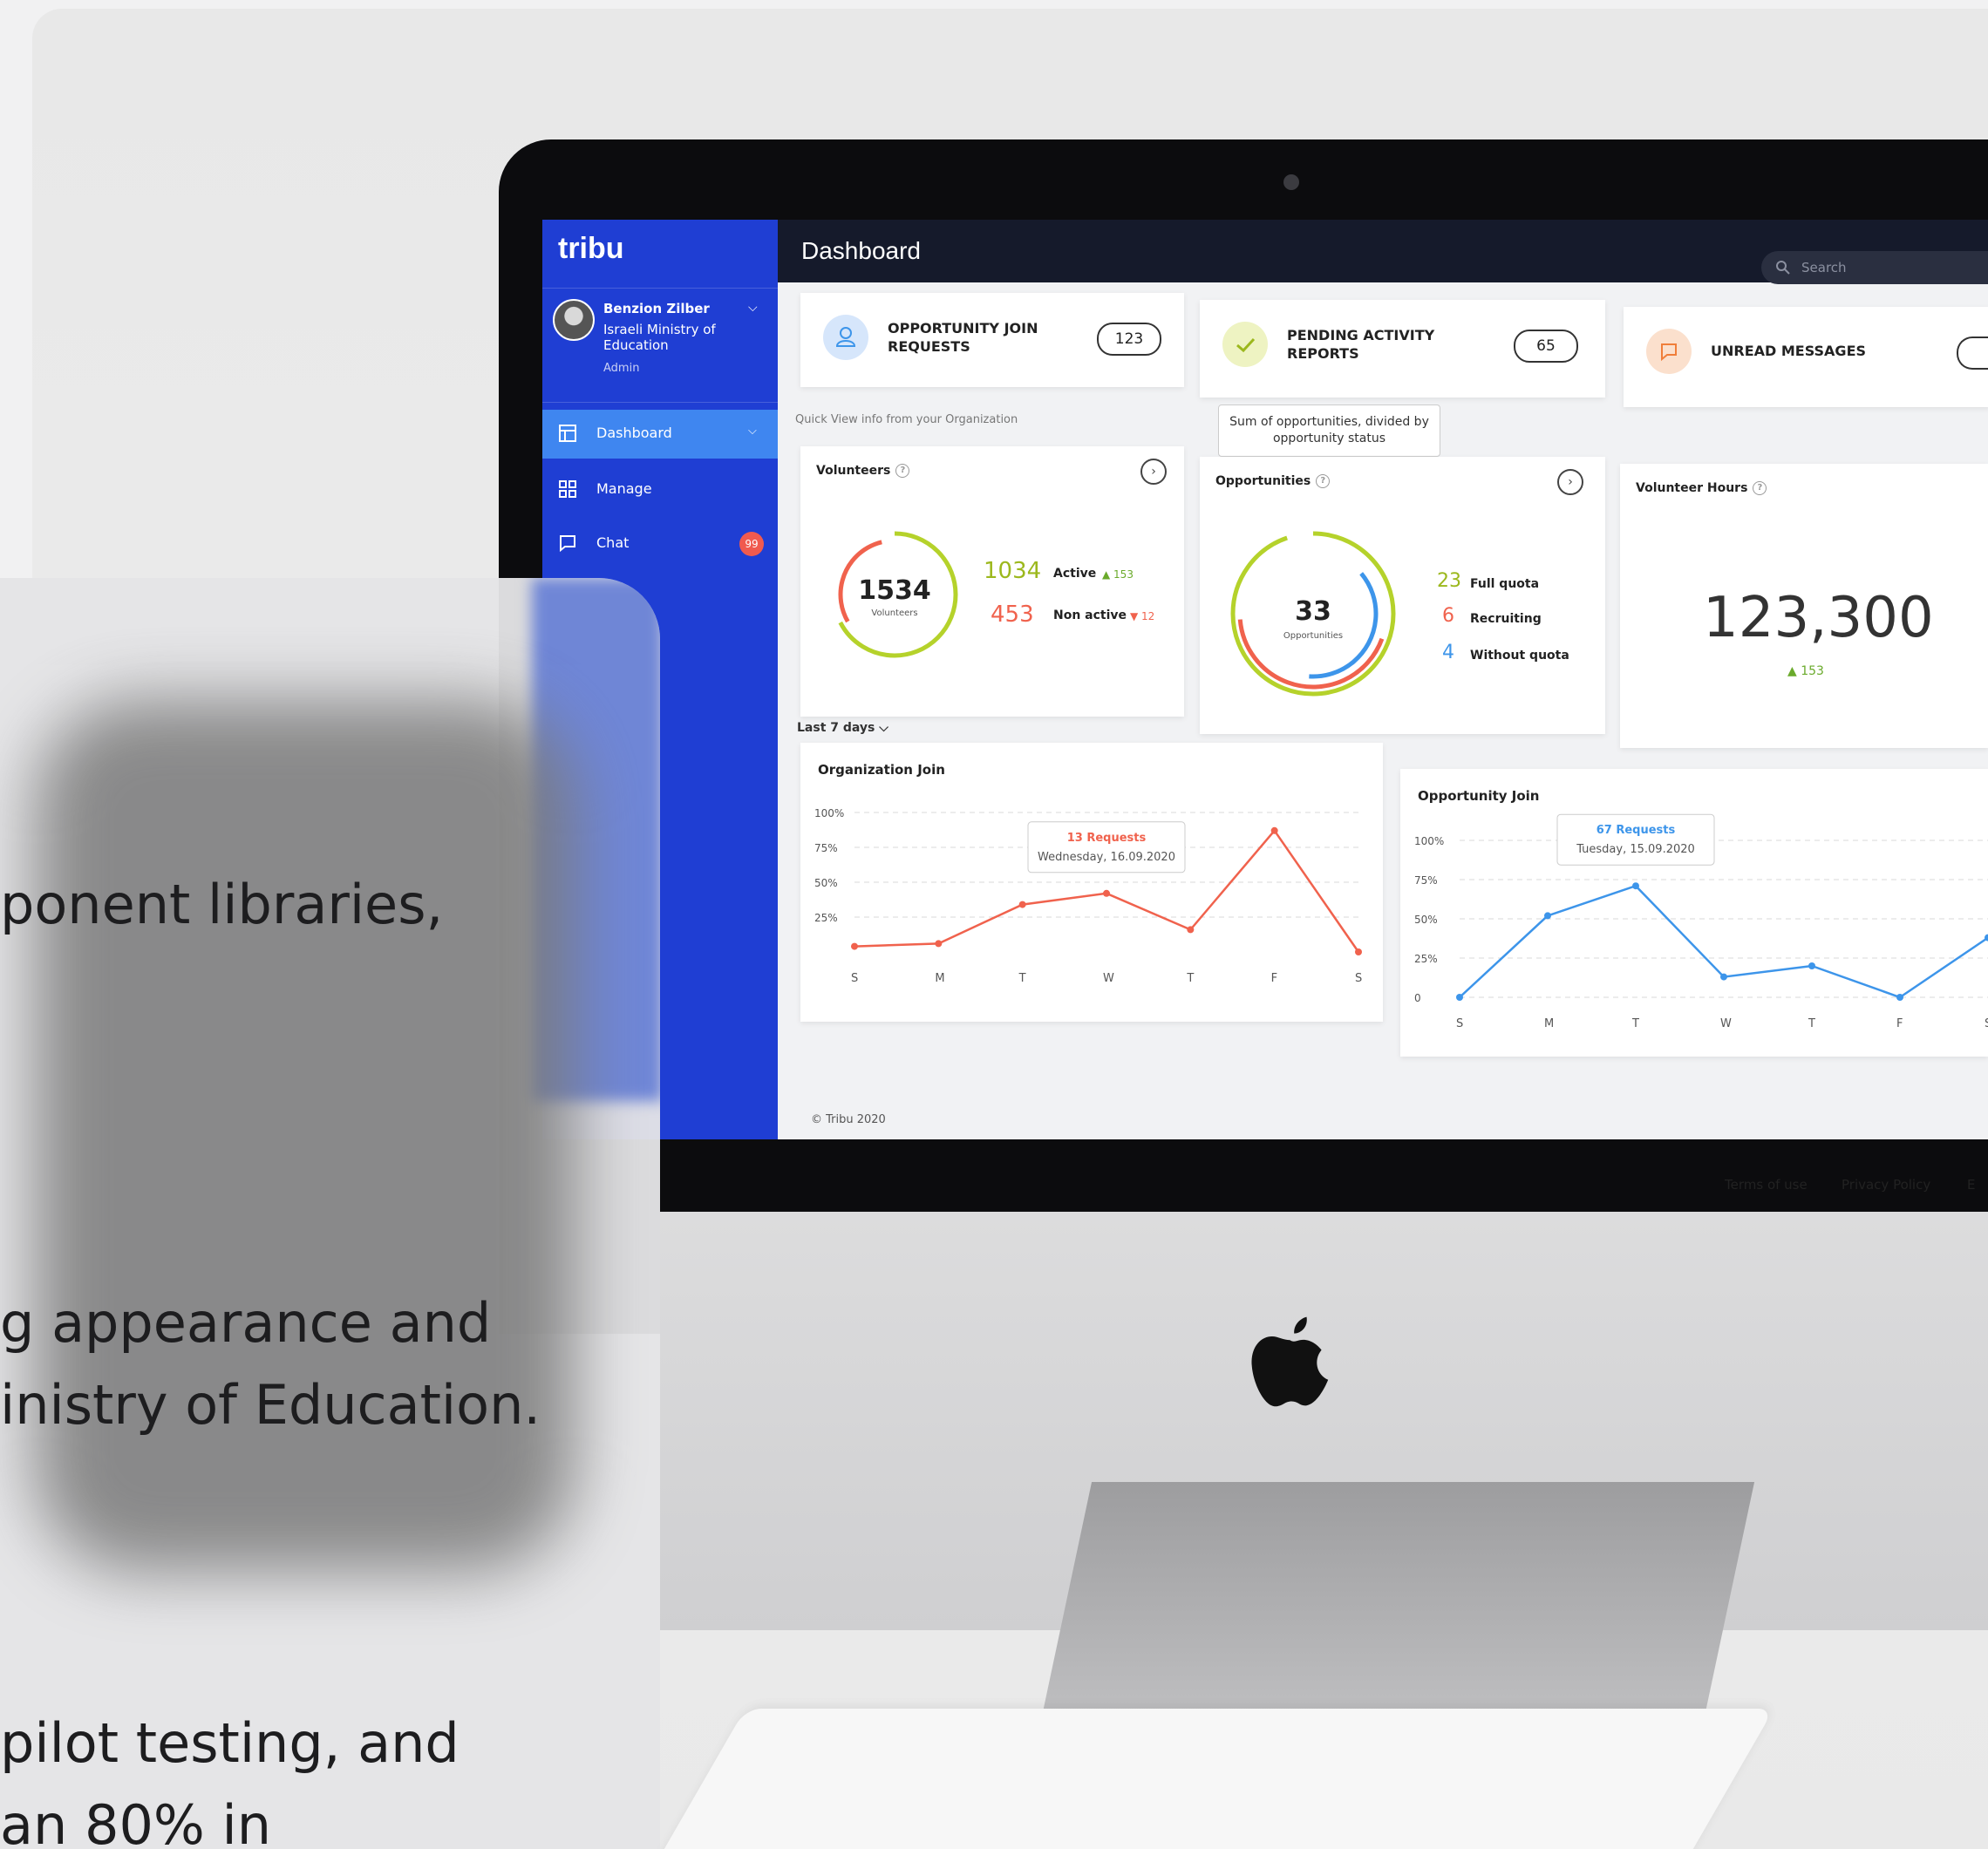 The image size is (1988, 1849). I want to click on avatar, so click(574, 320).